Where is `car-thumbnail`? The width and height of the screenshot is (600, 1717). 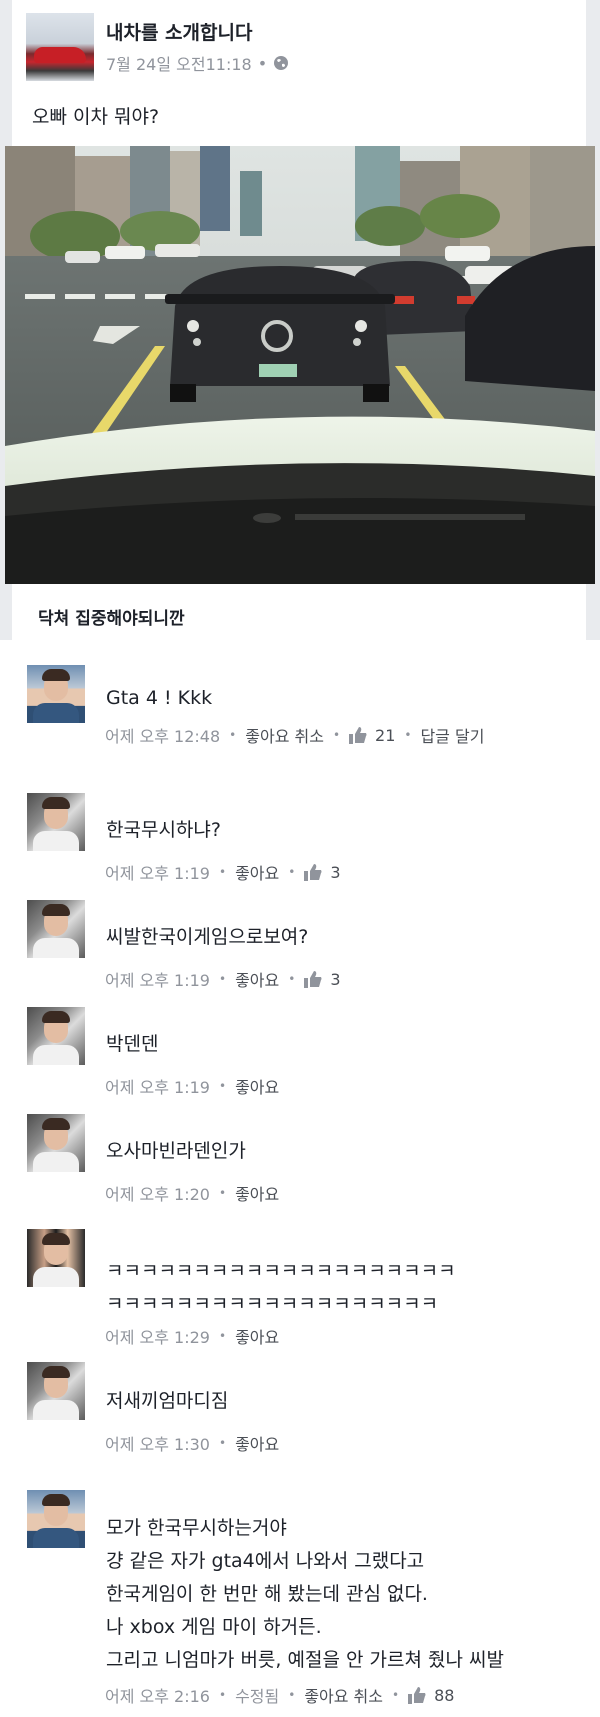 car-thumbnail is located at coordinates (60, 55).